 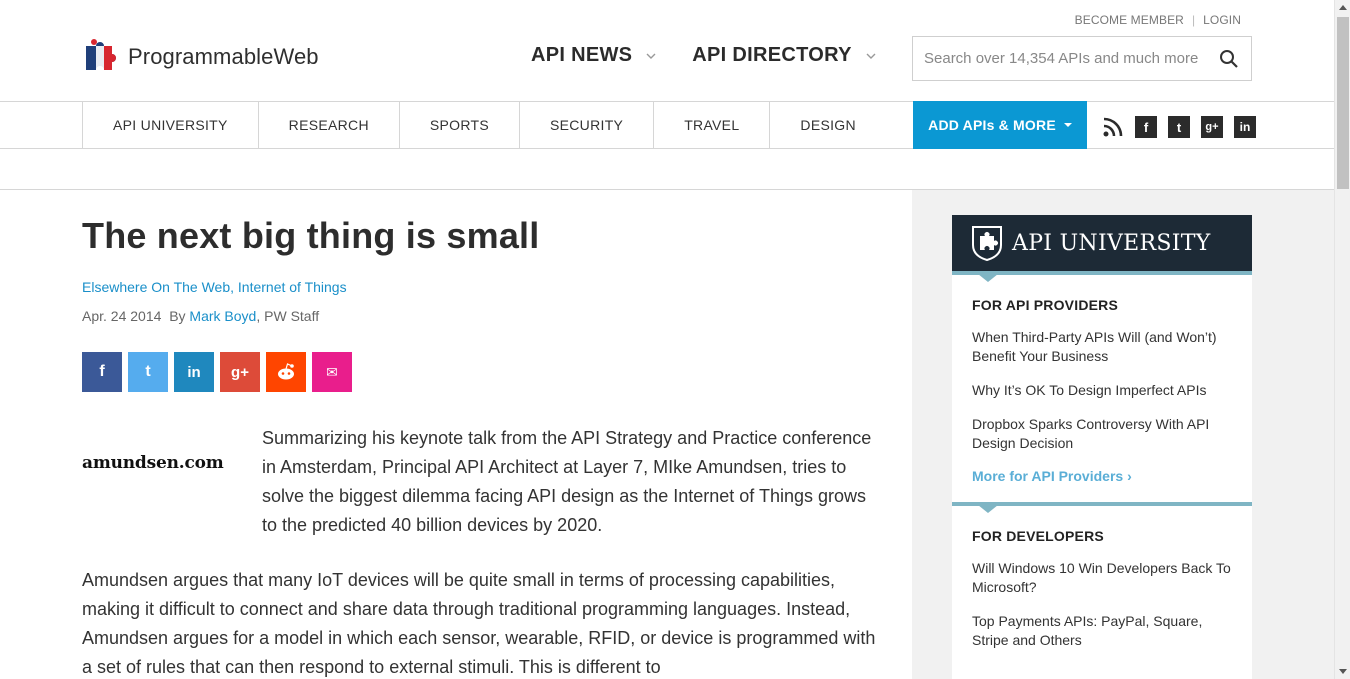 I want to click on nav-api-news: API NEWS, so click(x=593, y=55).